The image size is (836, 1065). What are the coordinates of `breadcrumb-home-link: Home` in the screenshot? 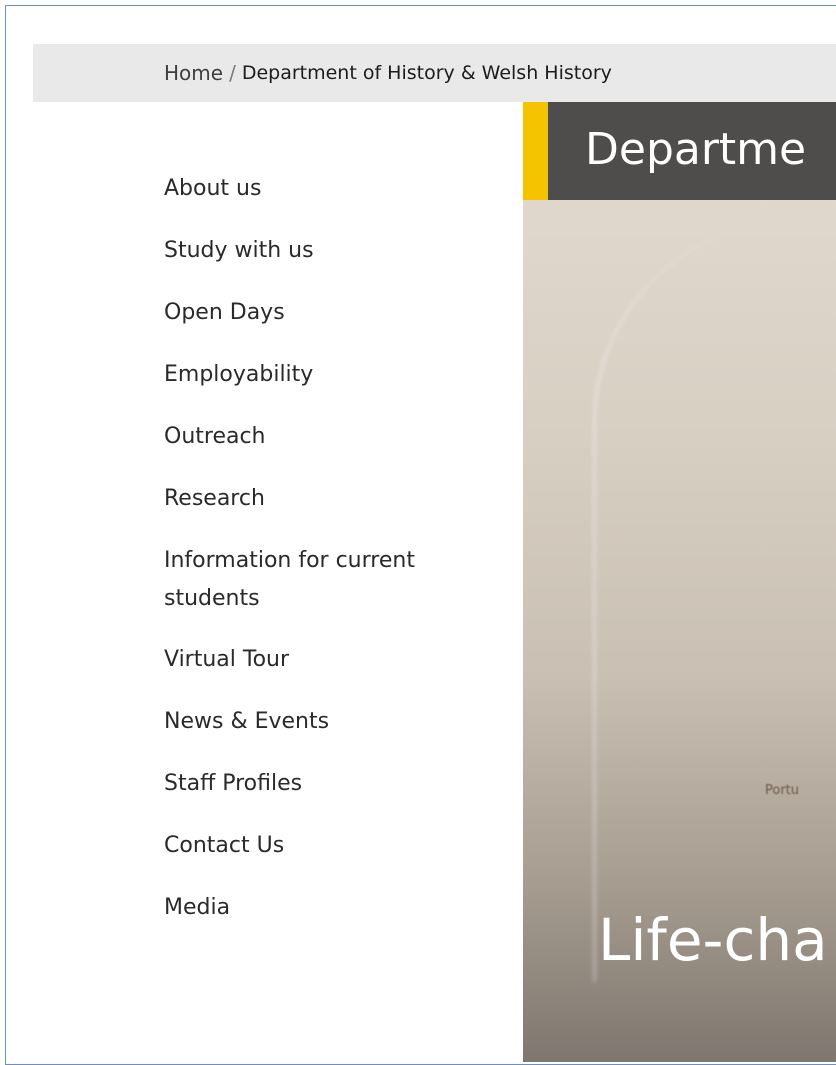 It's located at (193, 73).